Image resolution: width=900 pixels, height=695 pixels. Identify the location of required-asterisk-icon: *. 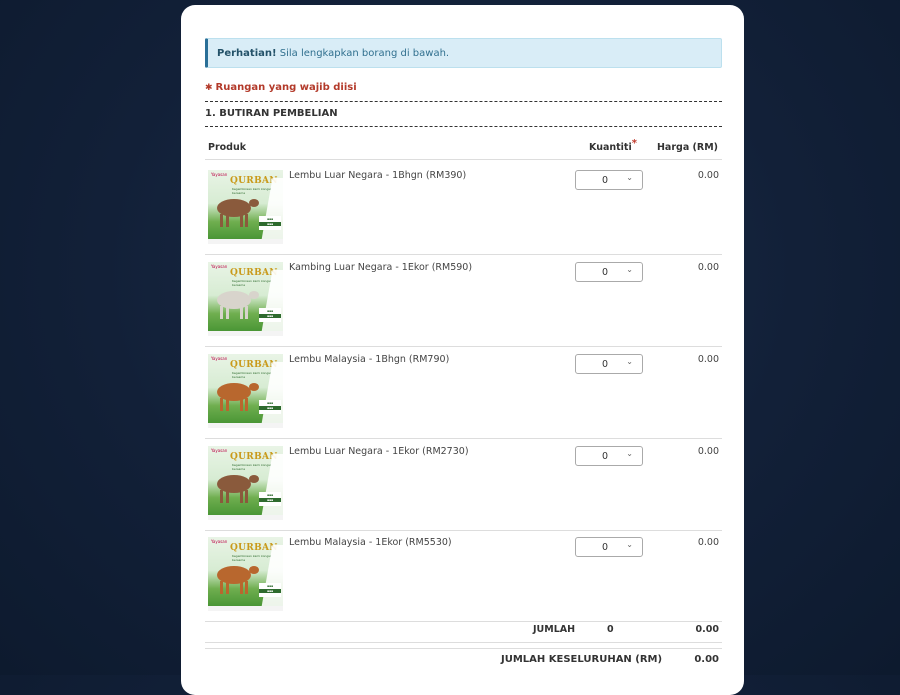
(634, 143).